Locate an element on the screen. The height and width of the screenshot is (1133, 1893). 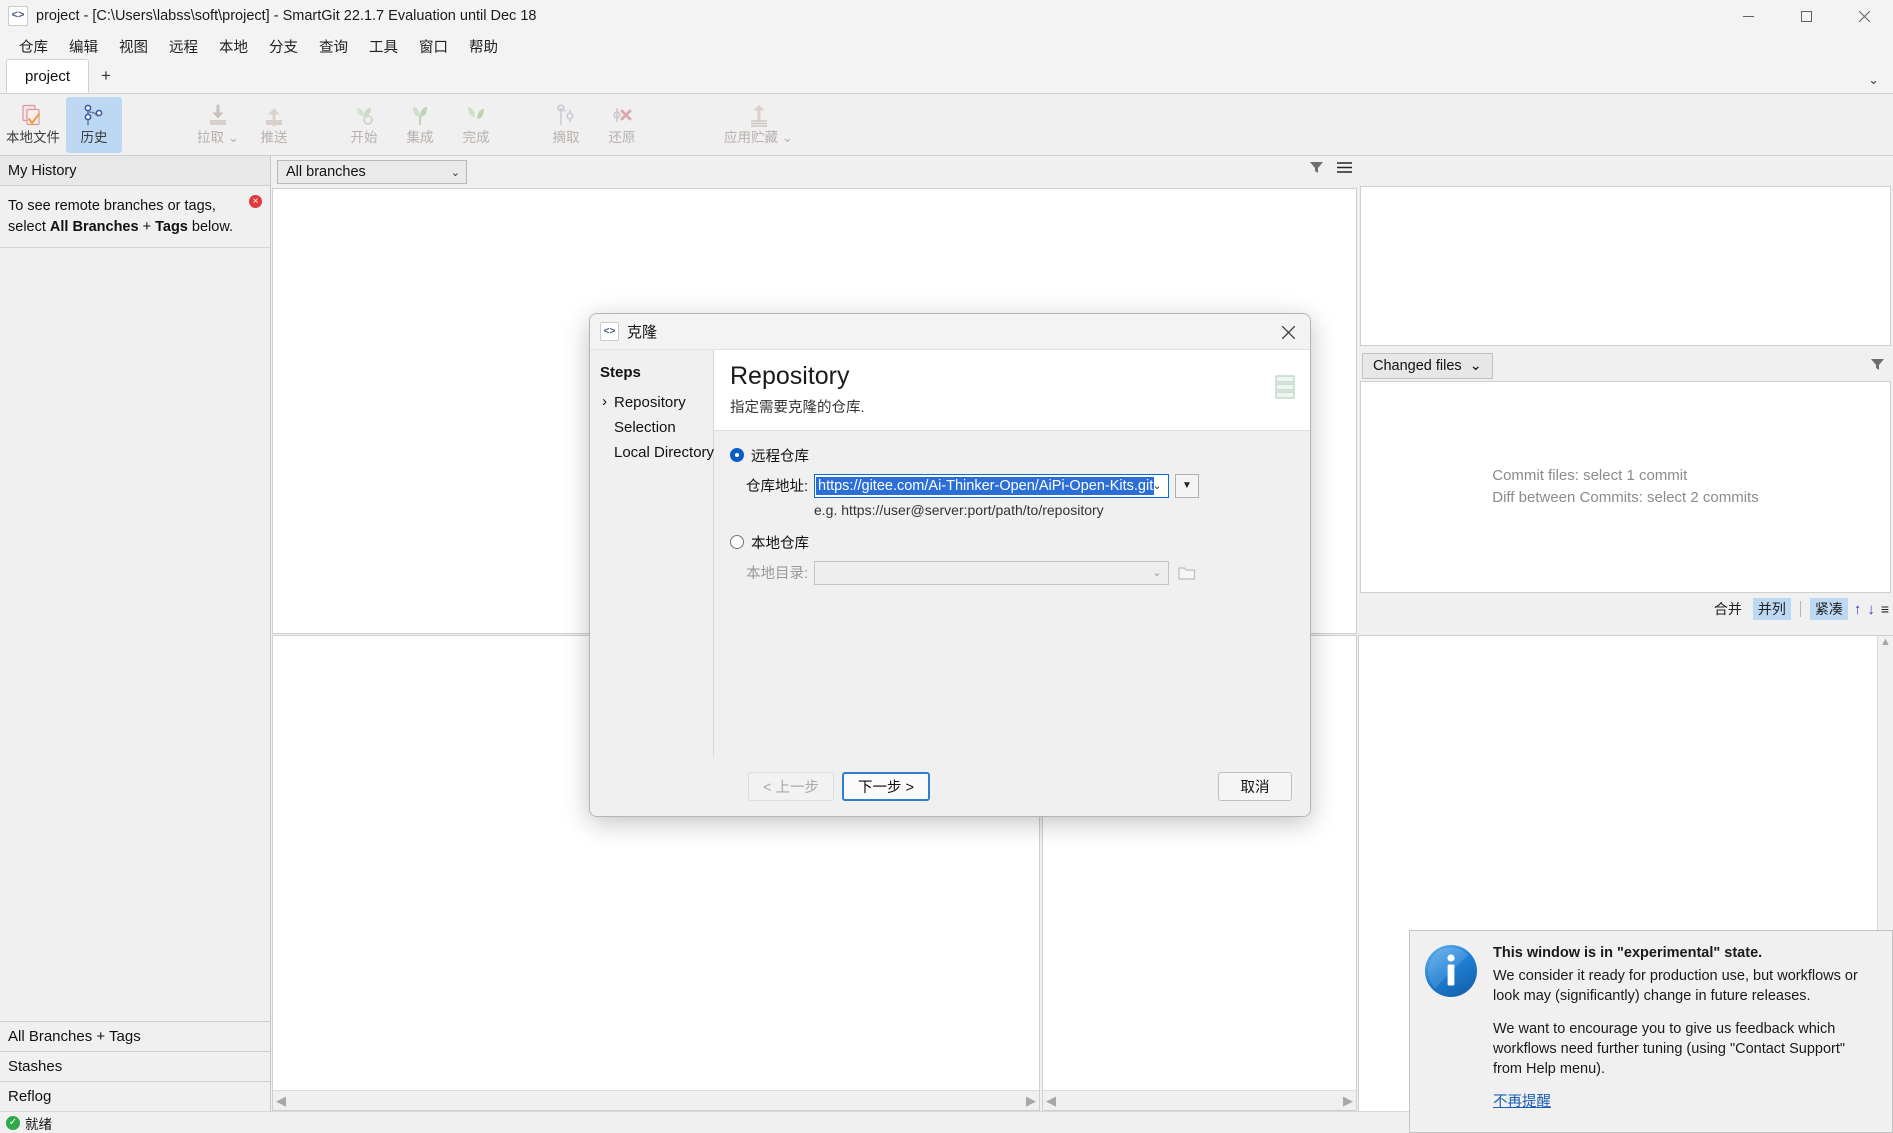
hamburger-menu-icon is located at coordinates (1344, 170).